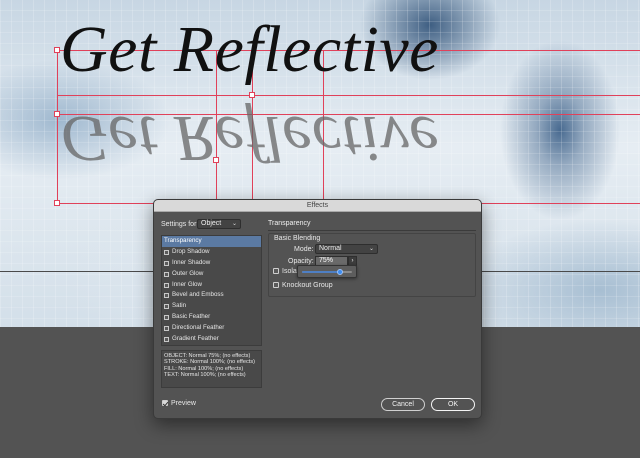 The image size is (640, 458). Describe the element at coordinates (276, 285) in the screenshot. I see `knockout-group-checkbox` at that location.